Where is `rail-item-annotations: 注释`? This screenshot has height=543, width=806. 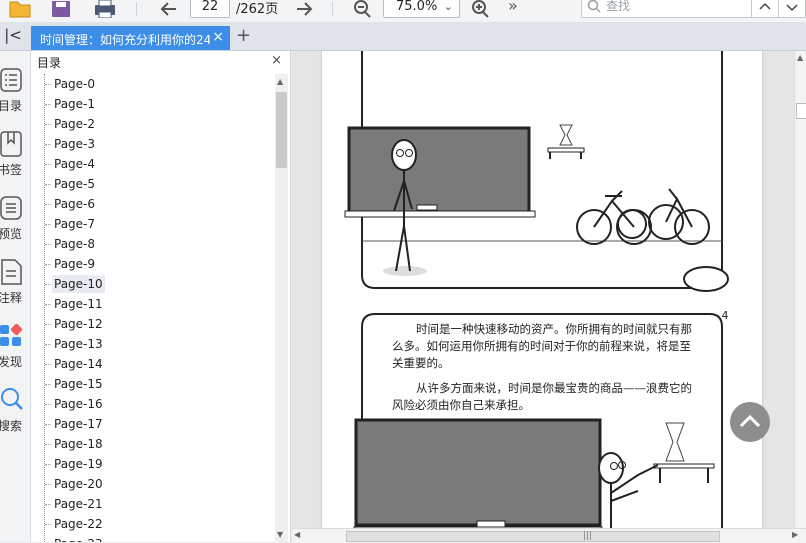 rail-item-annotations: 注释 is located at coordinates (15, 287).